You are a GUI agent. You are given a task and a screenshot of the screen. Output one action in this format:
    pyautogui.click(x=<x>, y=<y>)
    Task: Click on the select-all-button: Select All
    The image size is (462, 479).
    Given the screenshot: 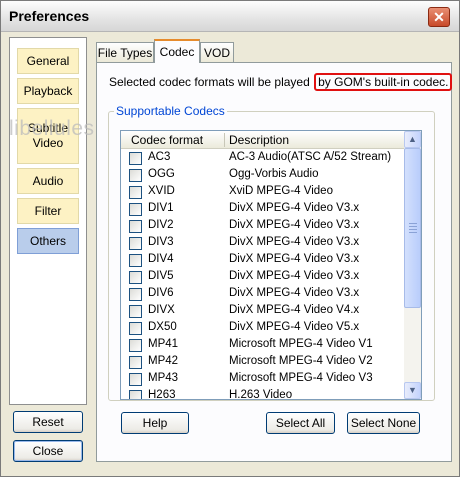 What is the action you would take?
    pyautogui.click(x=300, y=423)
    